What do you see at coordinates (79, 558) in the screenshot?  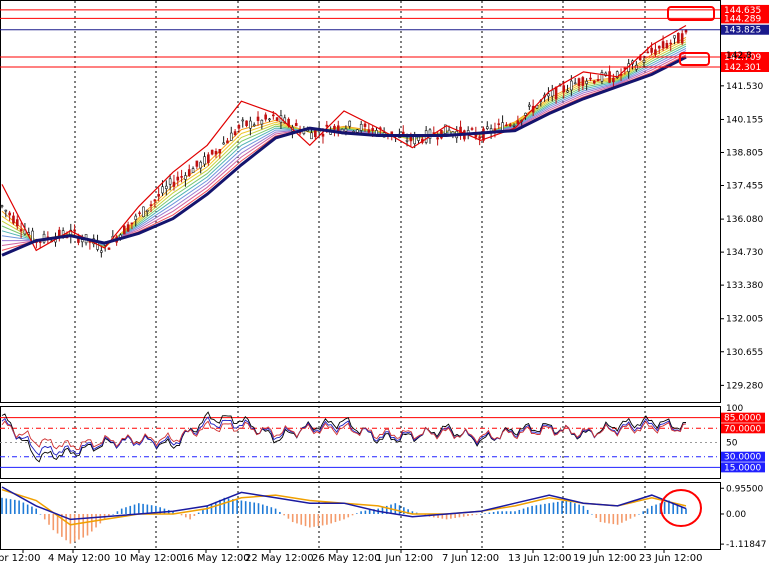 I see `time-tick-label: 4 May 12:00` at bounding box center [79, 558].